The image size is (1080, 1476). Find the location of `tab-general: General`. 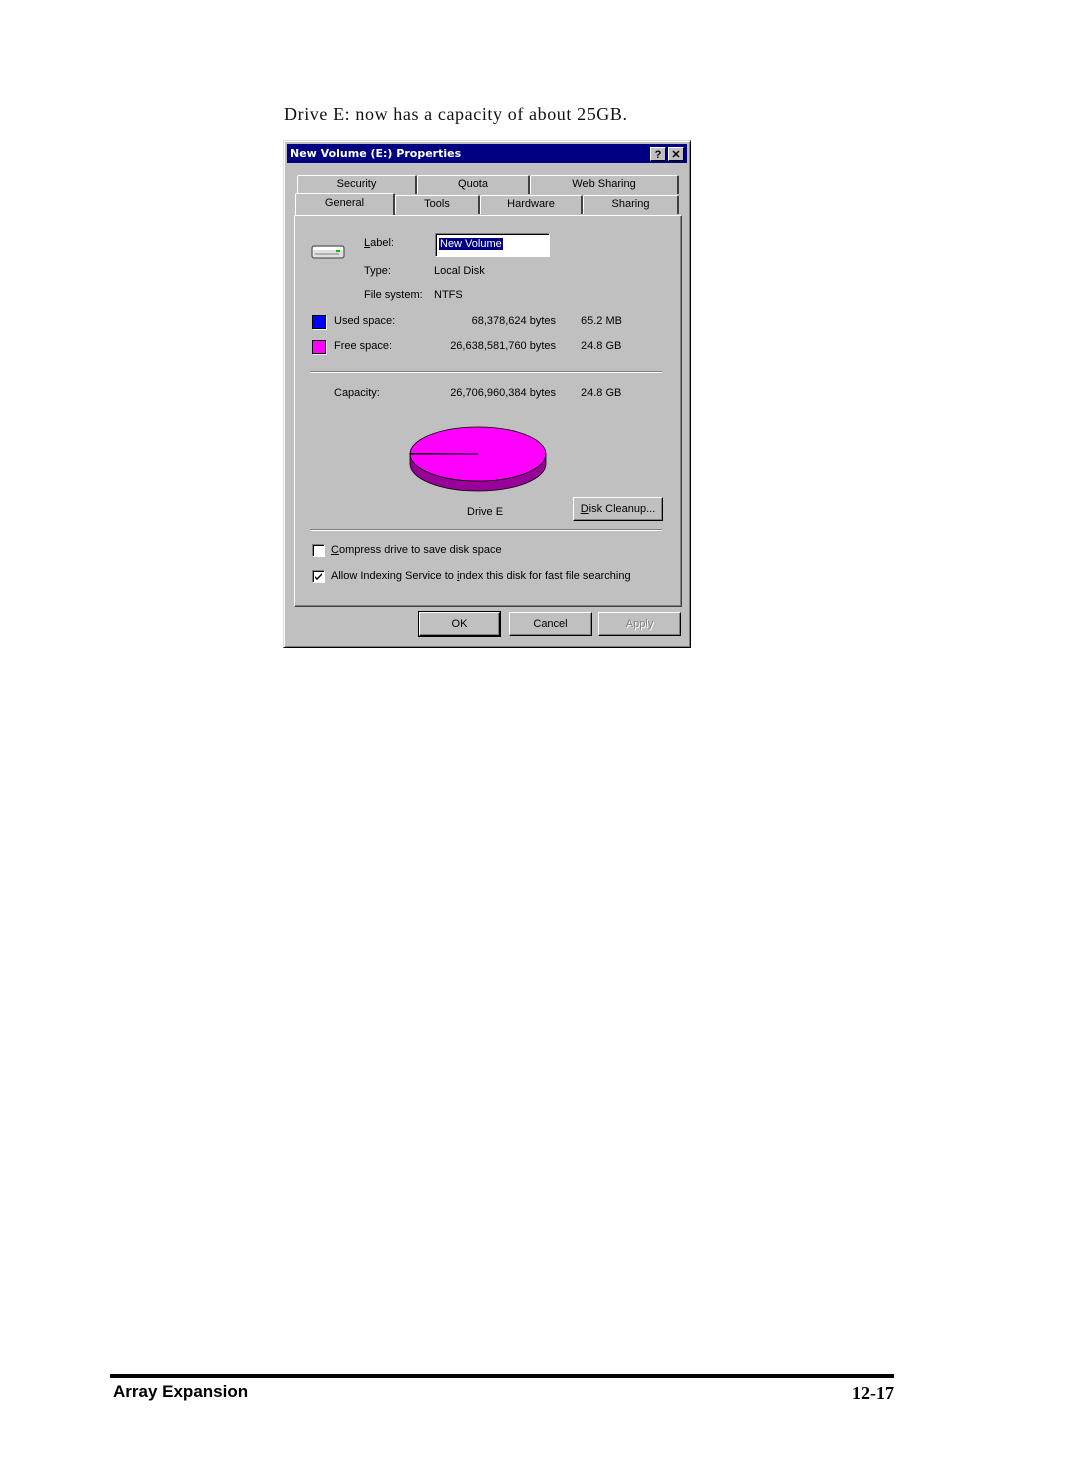

tab-general: General is located at coordinates (345, 204).